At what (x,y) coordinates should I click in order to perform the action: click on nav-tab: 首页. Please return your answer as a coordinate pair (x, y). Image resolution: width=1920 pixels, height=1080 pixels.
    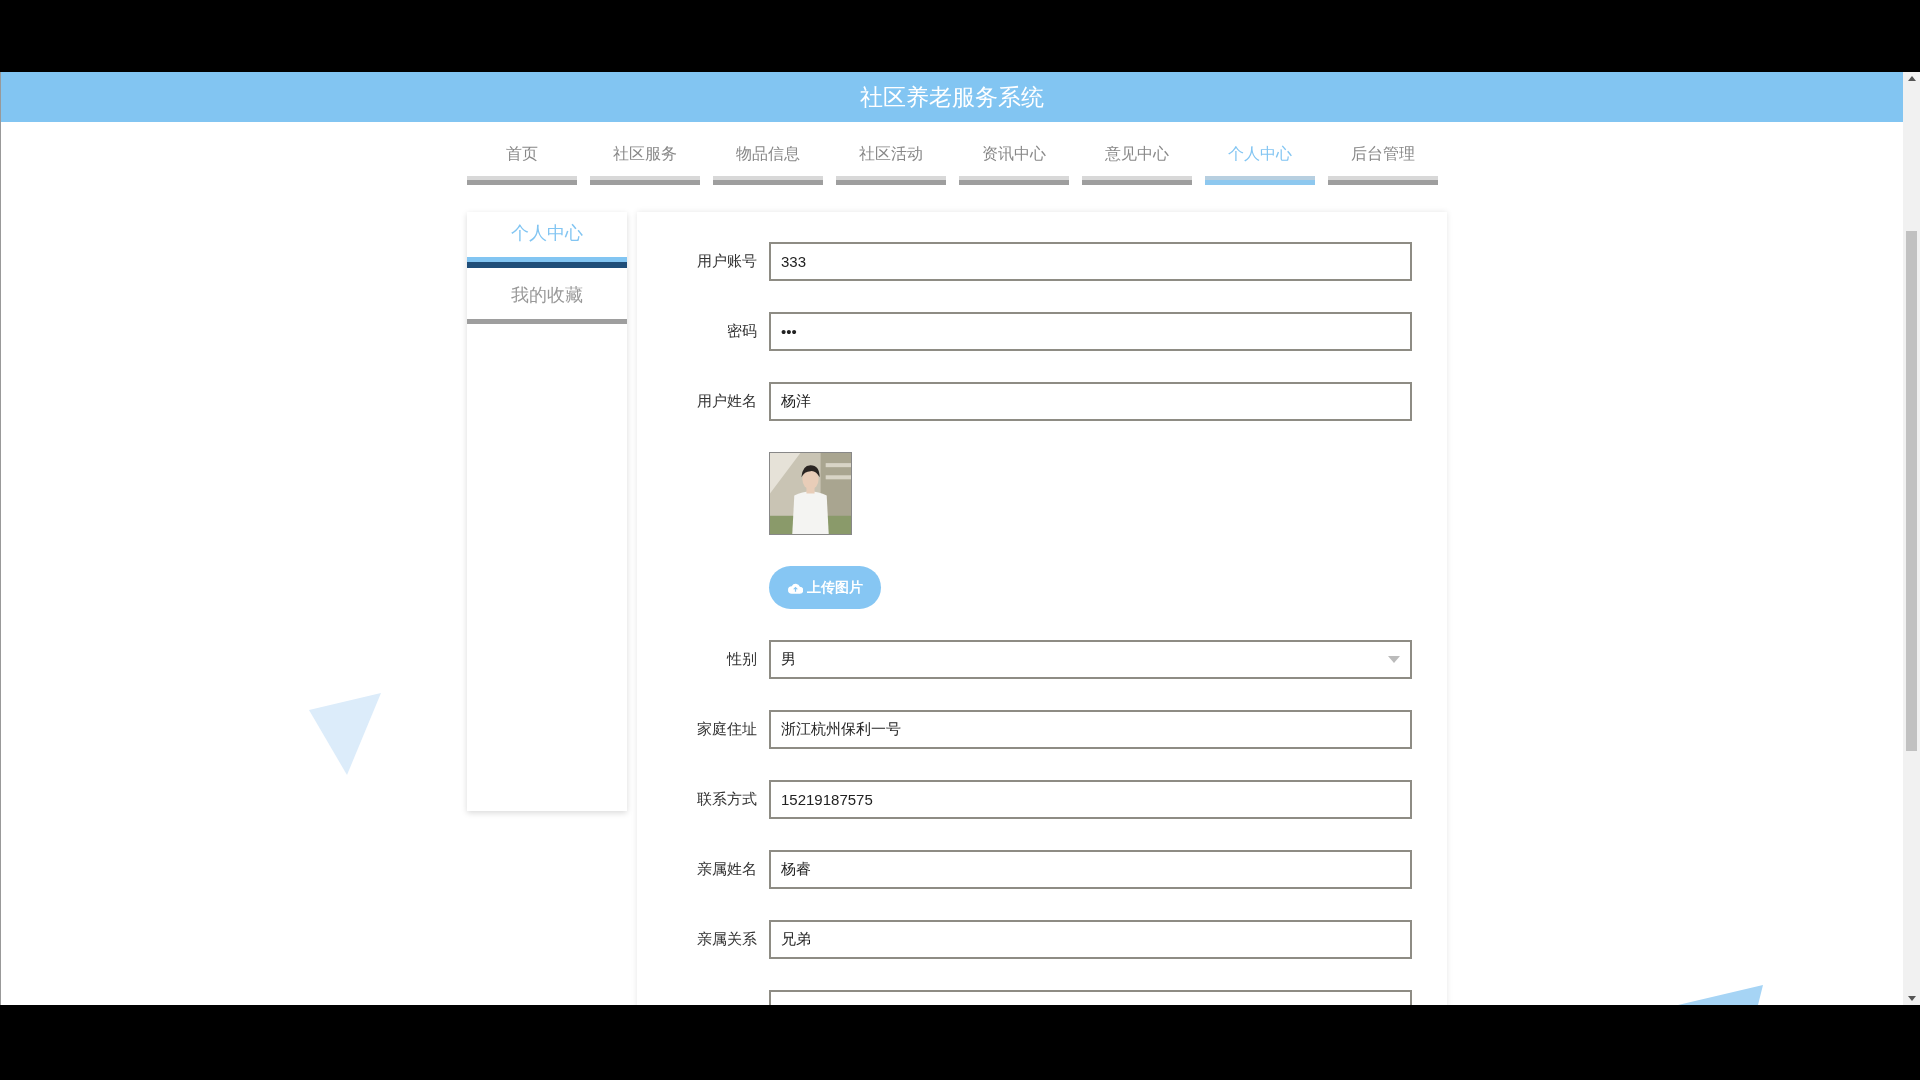
    Looking at the image, I should click on (521, 163).